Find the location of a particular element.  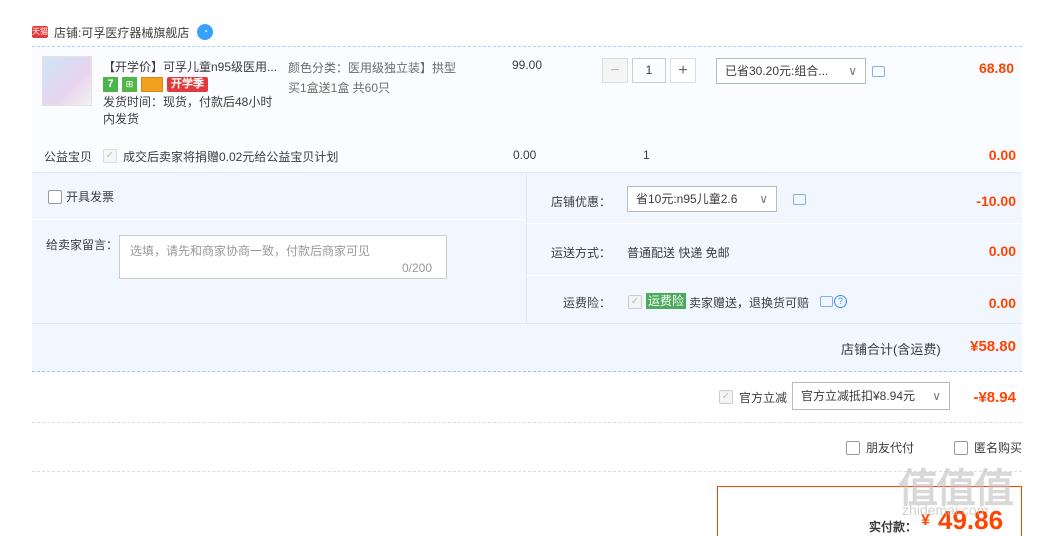

item-promo-select: 已省30.20元:组合... ∨ is located at coordinates (791, 71).